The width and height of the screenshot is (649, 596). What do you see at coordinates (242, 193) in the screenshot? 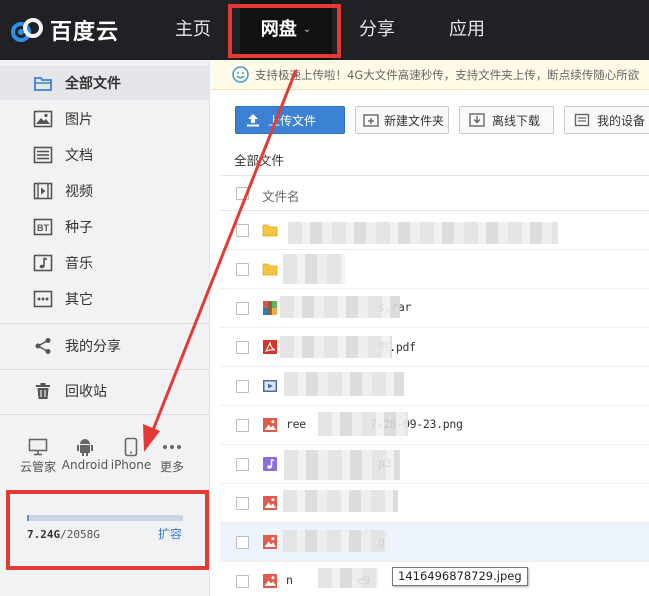
I see `select-all-checkbox` at bounding box center [242, 193].